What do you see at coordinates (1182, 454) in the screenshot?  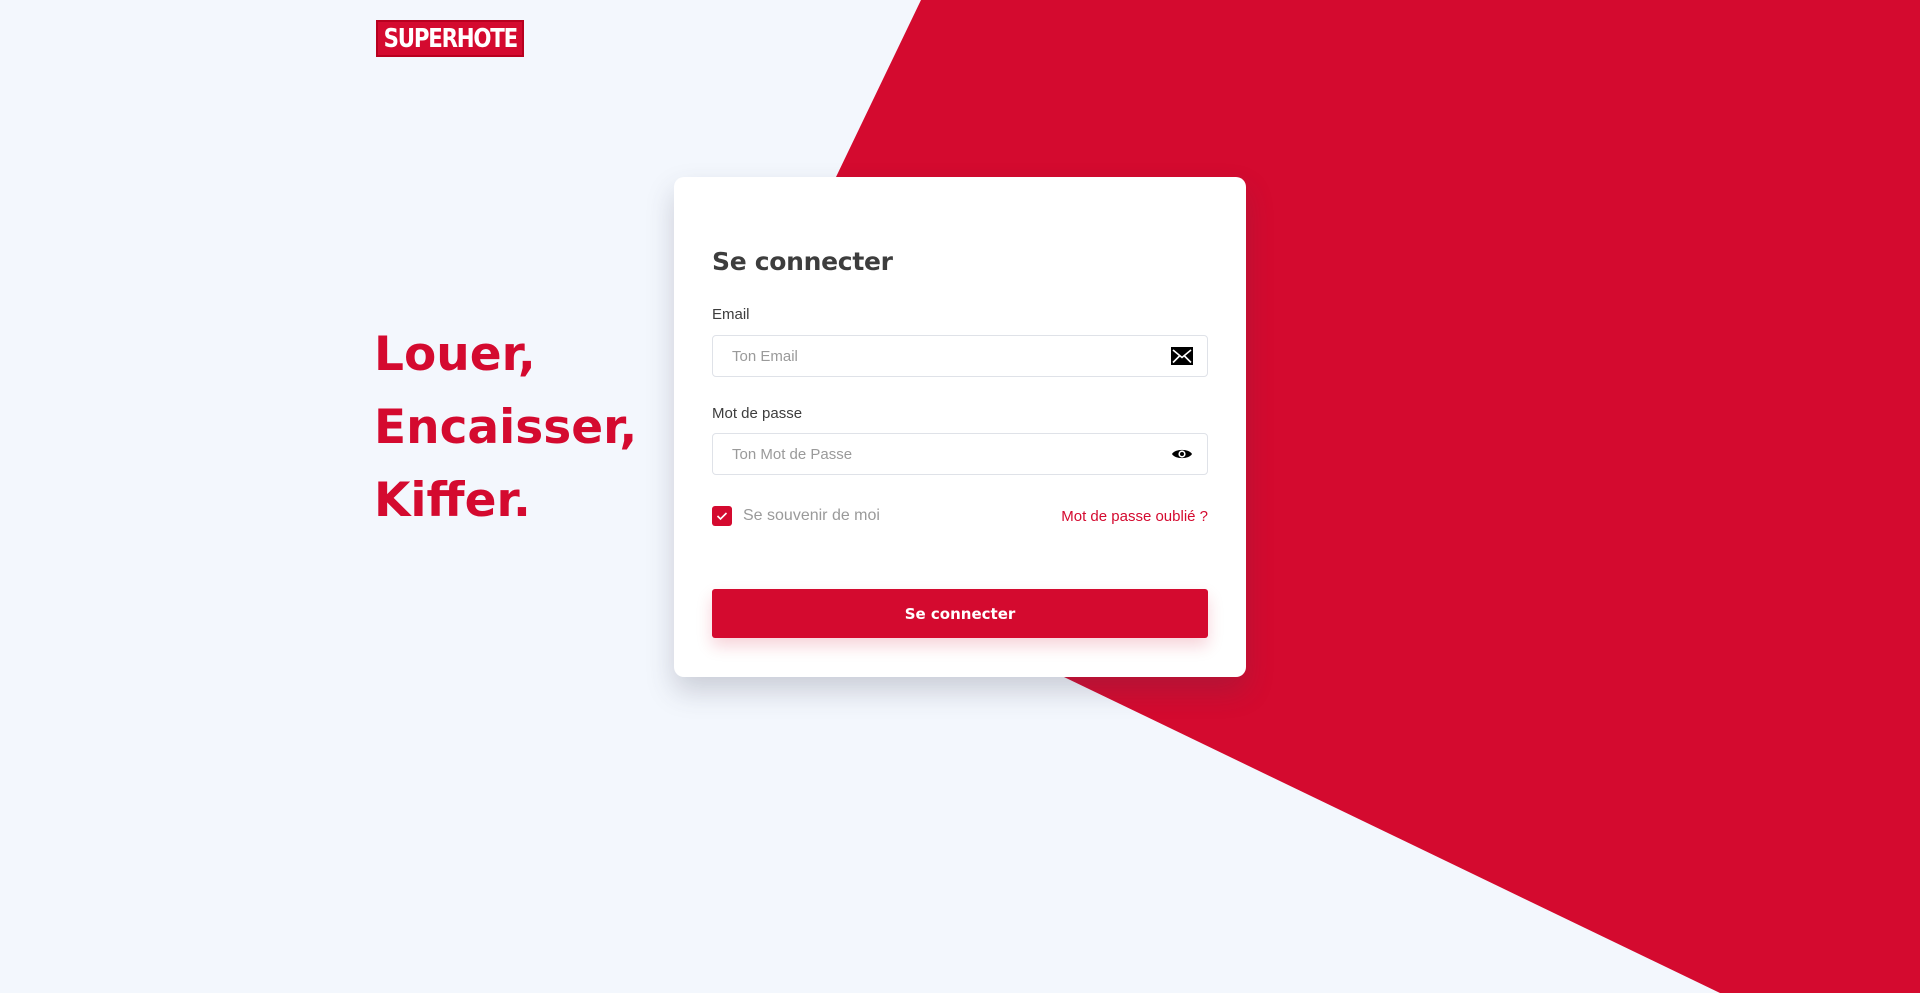 I see `eye-icon` at bounding box center [1182, 454].